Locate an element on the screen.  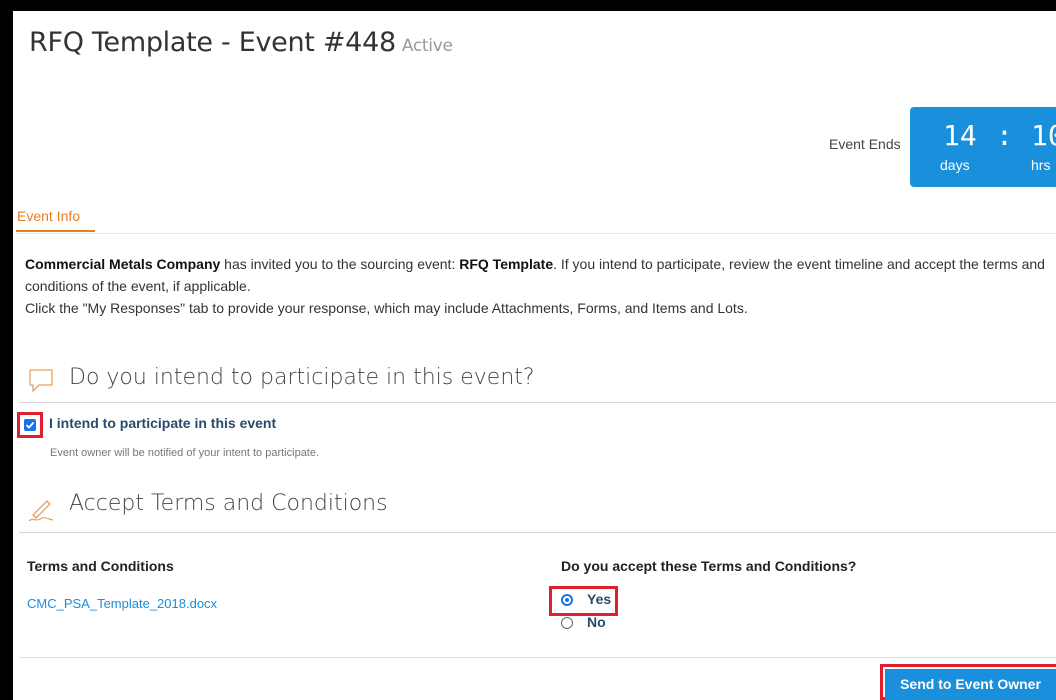
terms-divider is located at coordinates (537, 532).